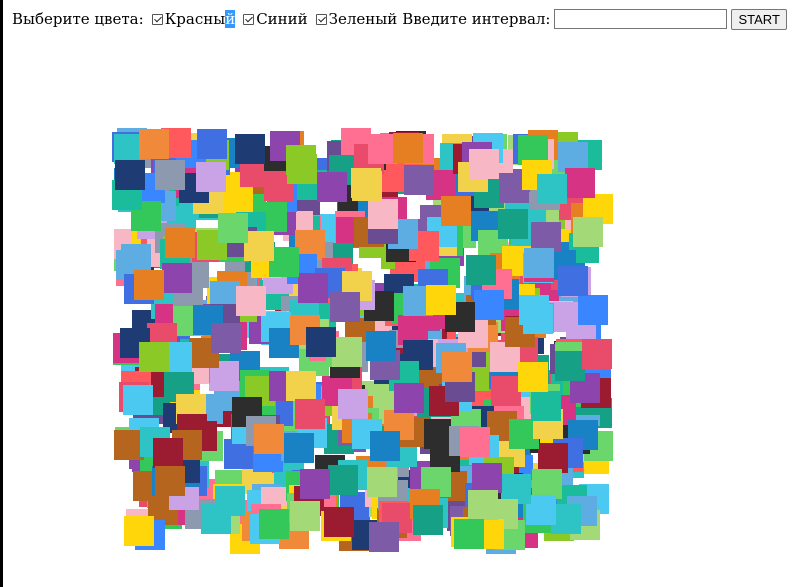 The height and width of the screenshot is (587, 801). Describe the element at coordinates (363, 19) in the screenshot. I see `green-label: Зеленый` at that location.